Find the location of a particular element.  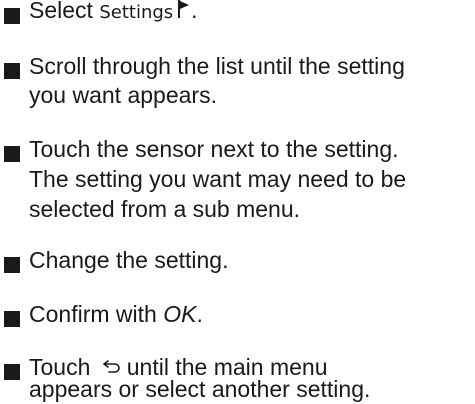

ok-label: OK is located at coordinates (180, 314).